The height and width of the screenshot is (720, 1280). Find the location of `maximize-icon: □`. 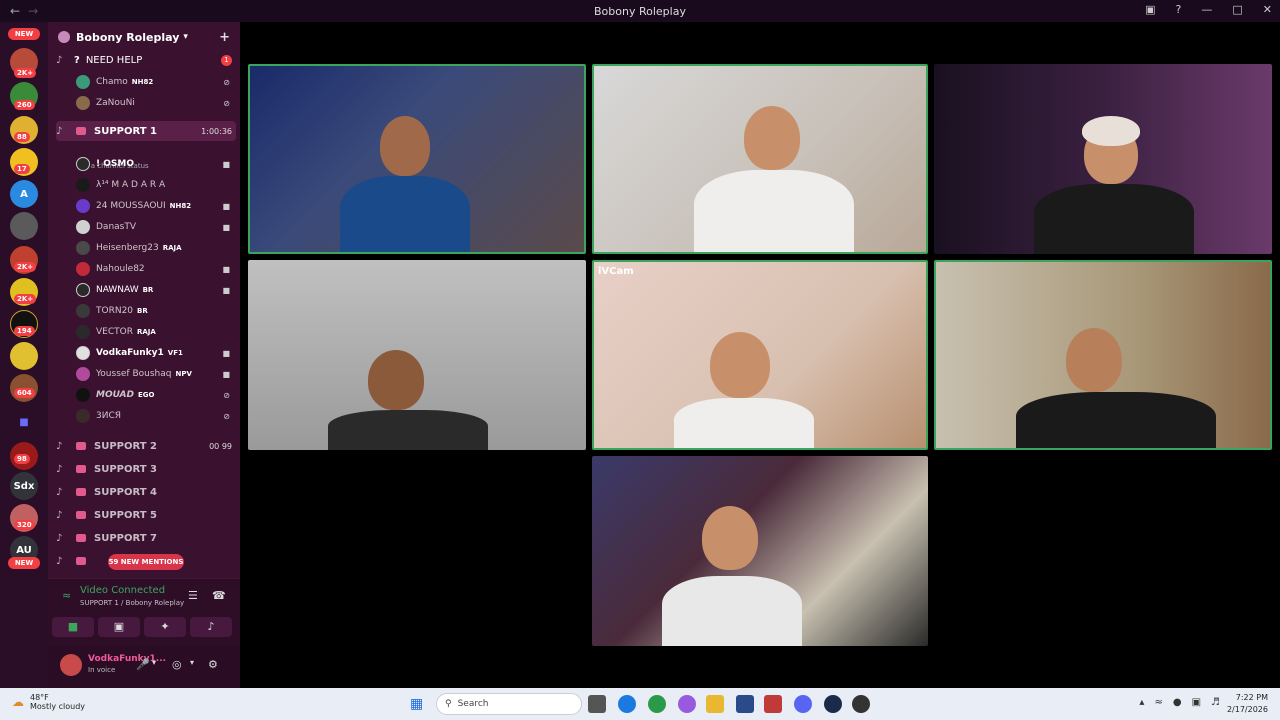

maximize-icon: □ is located at coordinates (1237, 9).